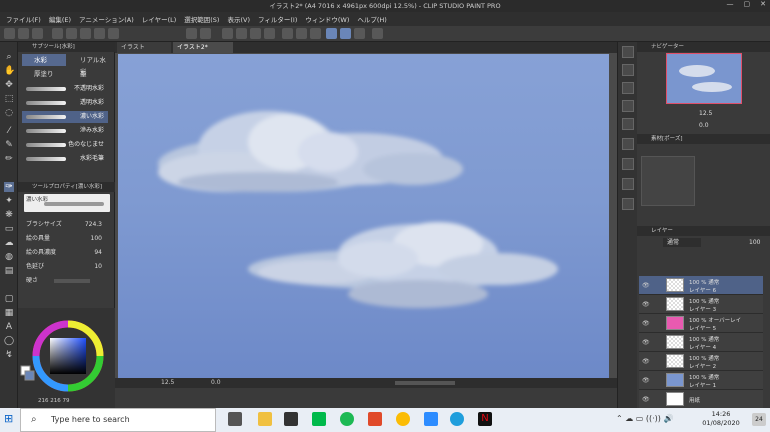  I want to click on layer-property-icon, so click(628, 164).